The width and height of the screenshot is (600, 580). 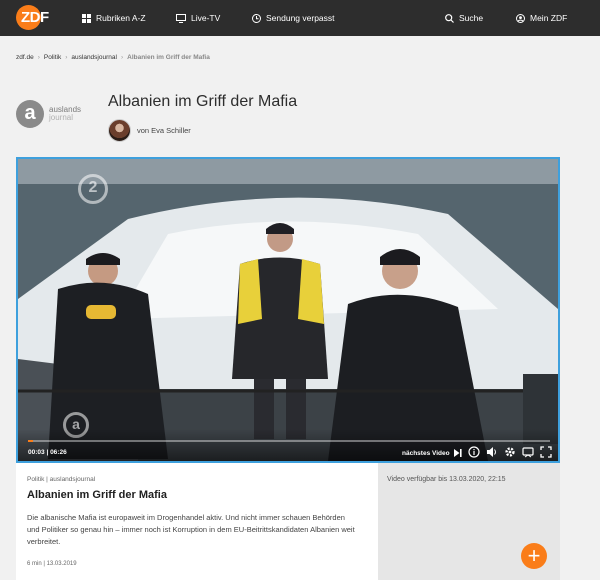 What do you see at coordinates (86, 18) in the screenshot?
I see `grid-icon` at bounding box center [86, 18].